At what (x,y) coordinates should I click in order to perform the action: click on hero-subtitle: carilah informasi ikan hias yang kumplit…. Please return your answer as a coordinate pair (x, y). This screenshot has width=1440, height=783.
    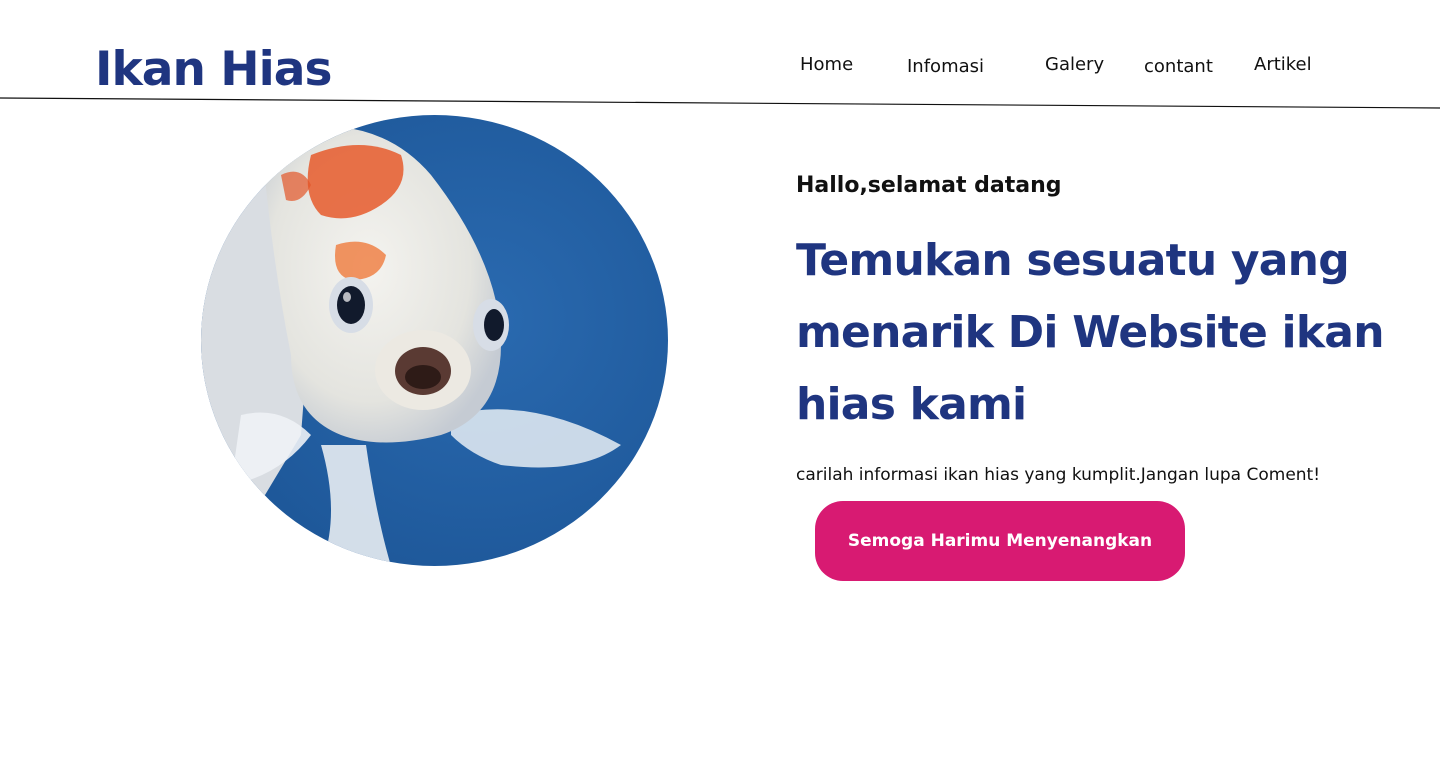
    Looking at the image, I should click on (1058, 475).